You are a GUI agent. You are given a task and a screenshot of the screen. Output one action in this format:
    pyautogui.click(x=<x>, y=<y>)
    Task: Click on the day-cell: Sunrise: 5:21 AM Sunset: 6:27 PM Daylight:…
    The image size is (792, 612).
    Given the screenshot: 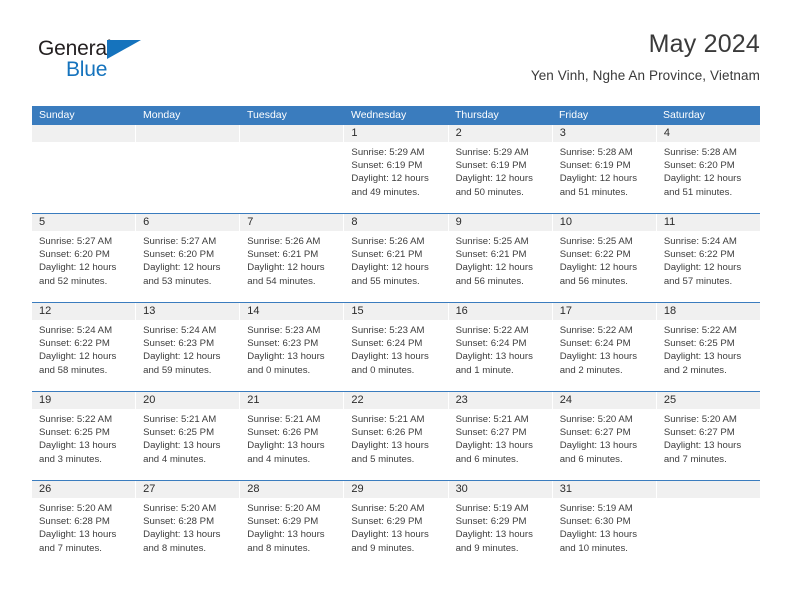 What is the action you would take?
    pyautogui.click(x=499, y=444)
    